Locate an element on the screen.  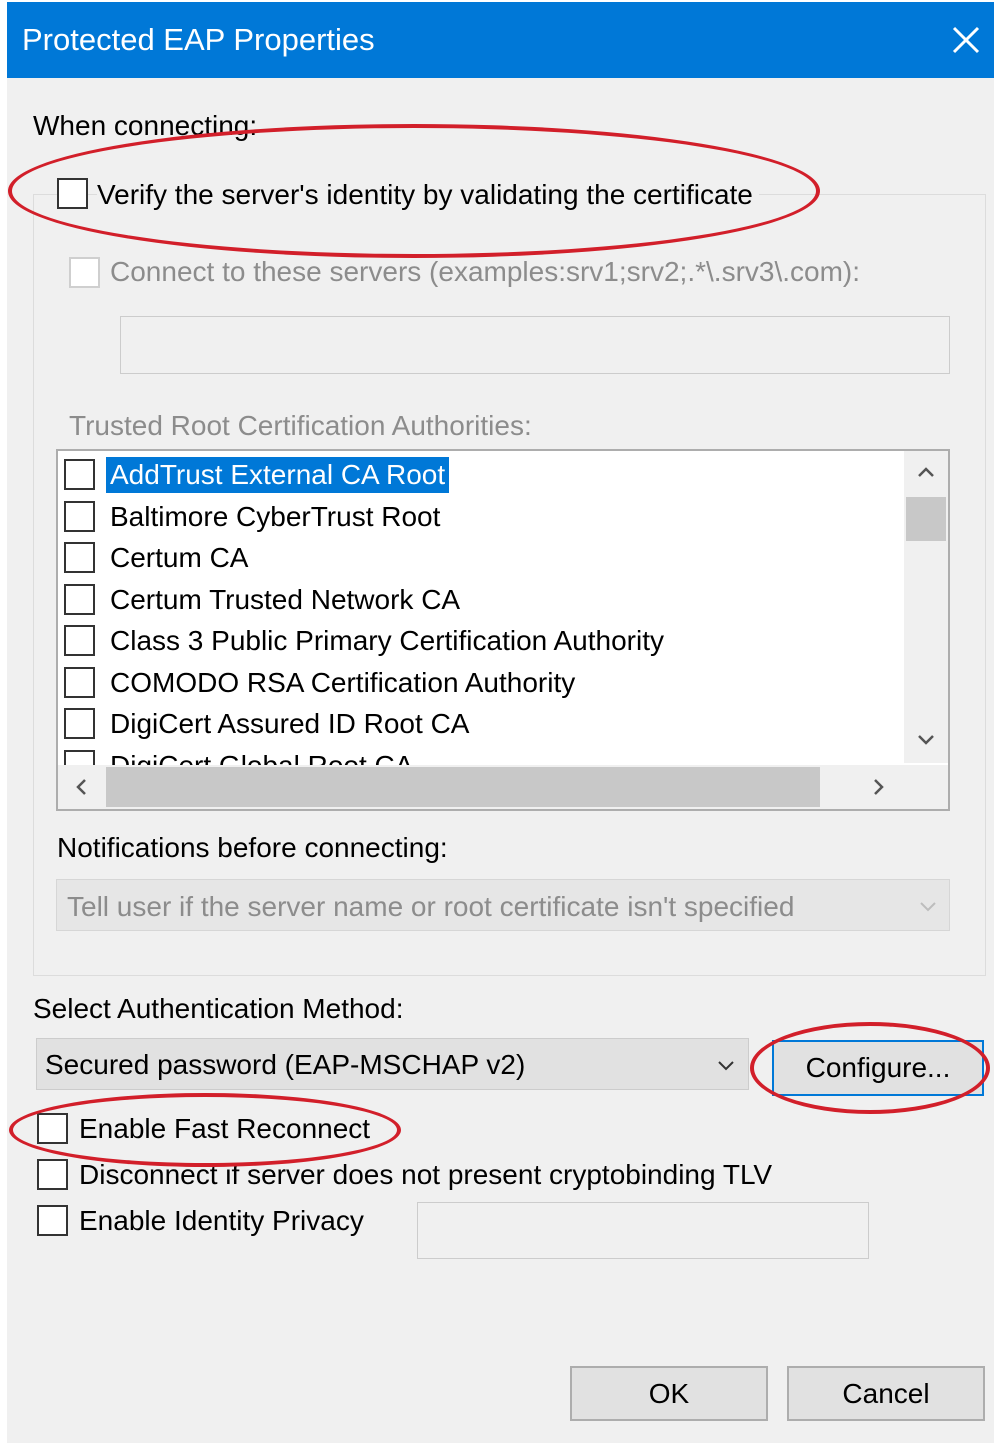
when-connecting-heading: When connecting: is located at coordinates (145, 125).